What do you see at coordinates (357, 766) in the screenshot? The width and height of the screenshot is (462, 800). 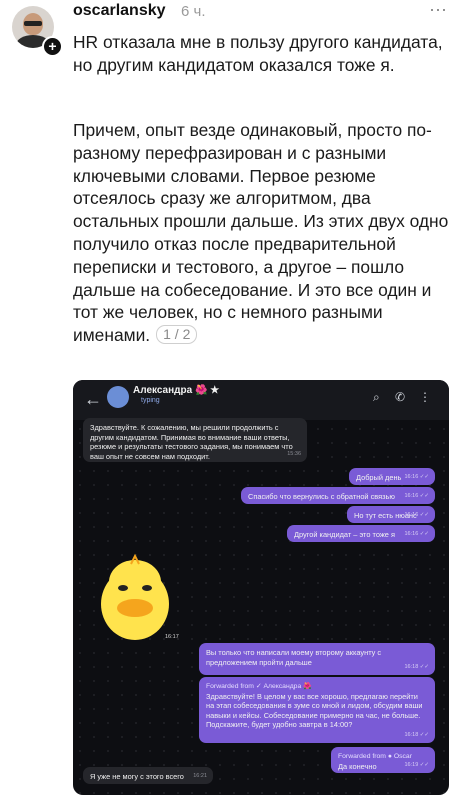 I see `message-text: Да конечно` at bounding box center [357, 766].